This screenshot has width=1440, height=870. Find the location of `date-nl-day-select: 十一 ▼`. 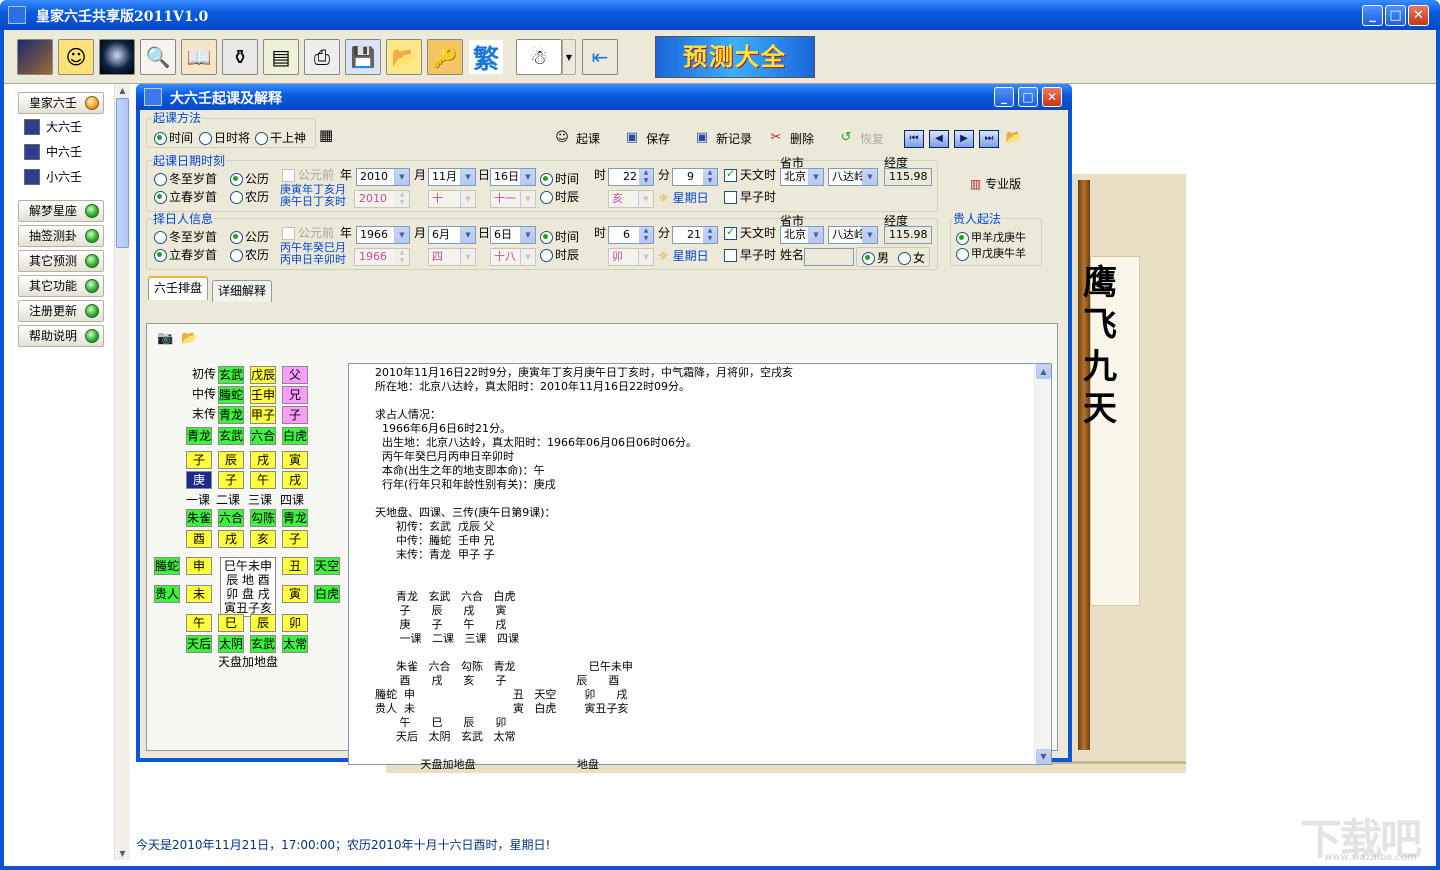

date-nl-day-select: 十一 ▼ is located at coordinates (513, 199).